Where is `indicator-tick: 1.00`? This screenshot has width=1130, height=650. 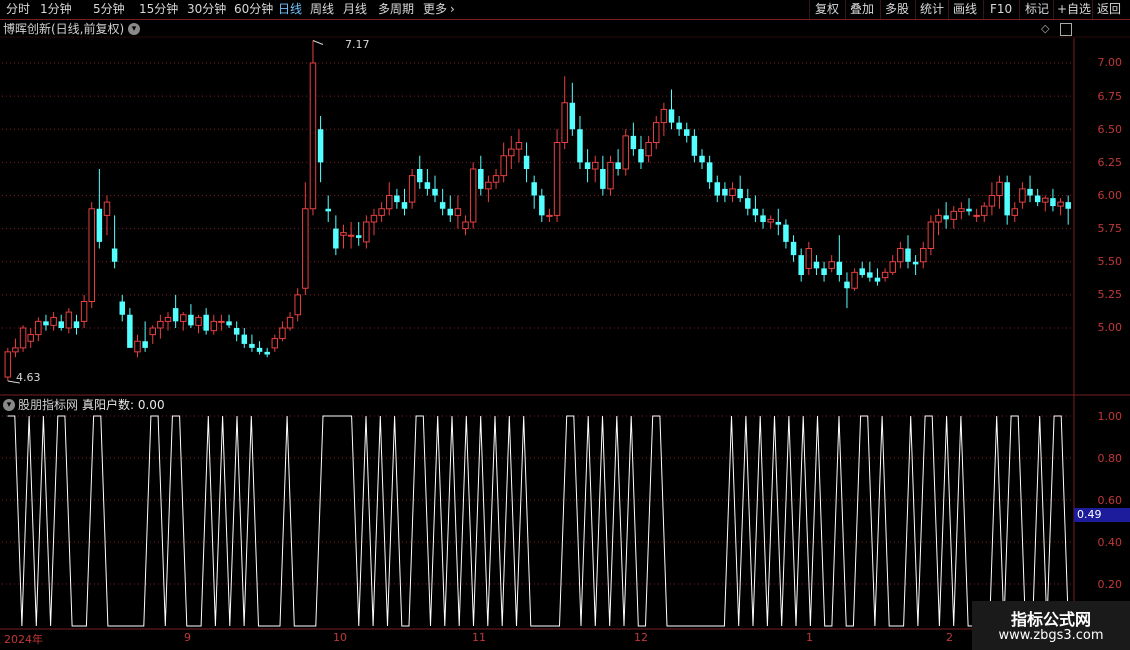 indicator-tick: 1.00 is located at coordinates (1110, 416).